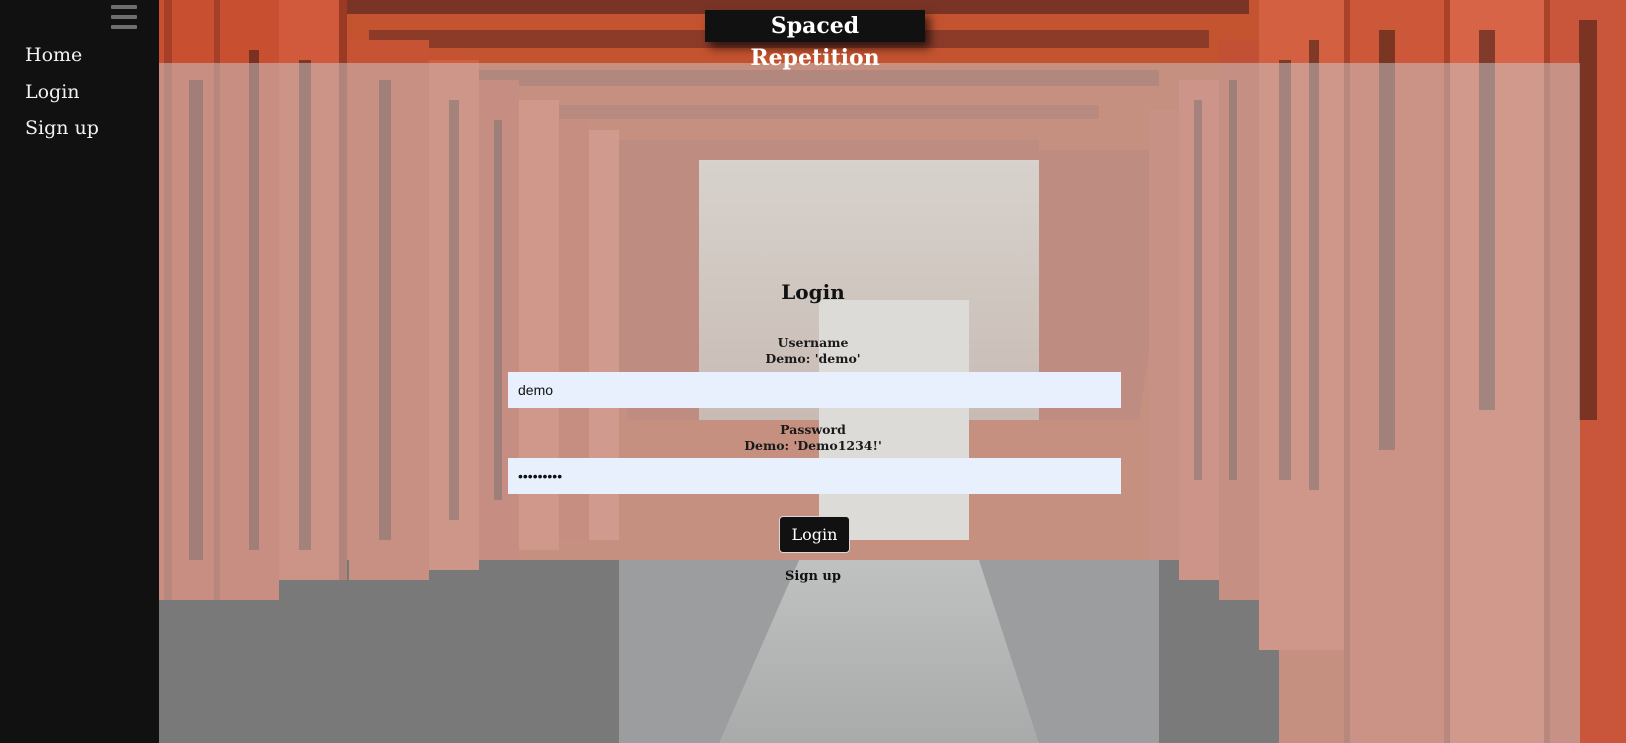 Image resolution: width=1626 pixels, height=743 pixels. I want to click on sidebar-item-sign-up: Sign up, so click(62, 131).